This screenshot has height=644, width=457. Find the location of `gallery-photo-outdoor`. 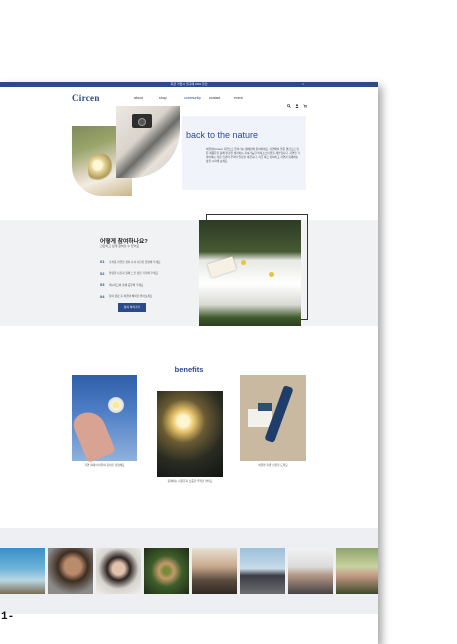

gallery-photo-outdoor is located at coordinates (357, 571).